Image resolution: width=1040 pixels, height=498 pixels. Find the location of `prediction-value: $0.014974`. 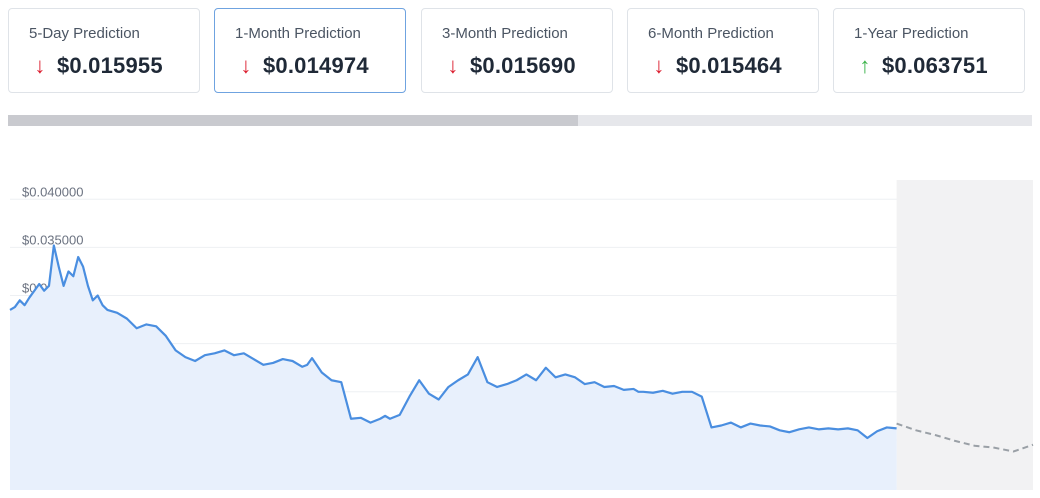

prediction-value: $0.014974 is located at coordinates (316, 65).